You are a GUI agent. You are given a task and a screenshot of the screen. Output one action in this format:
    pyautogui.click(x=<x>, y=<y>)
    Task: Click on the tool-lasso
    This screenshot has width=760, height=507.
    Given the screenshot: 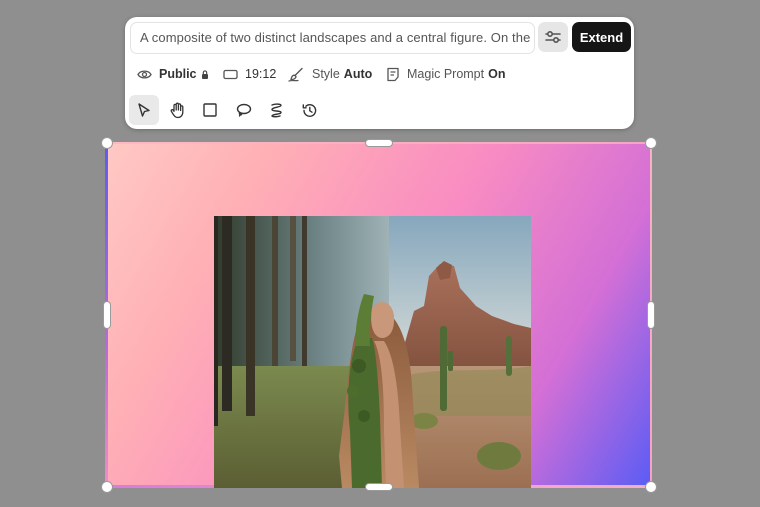 What is the action you would take?
    pyautogui.click(x=243, y=110)
    